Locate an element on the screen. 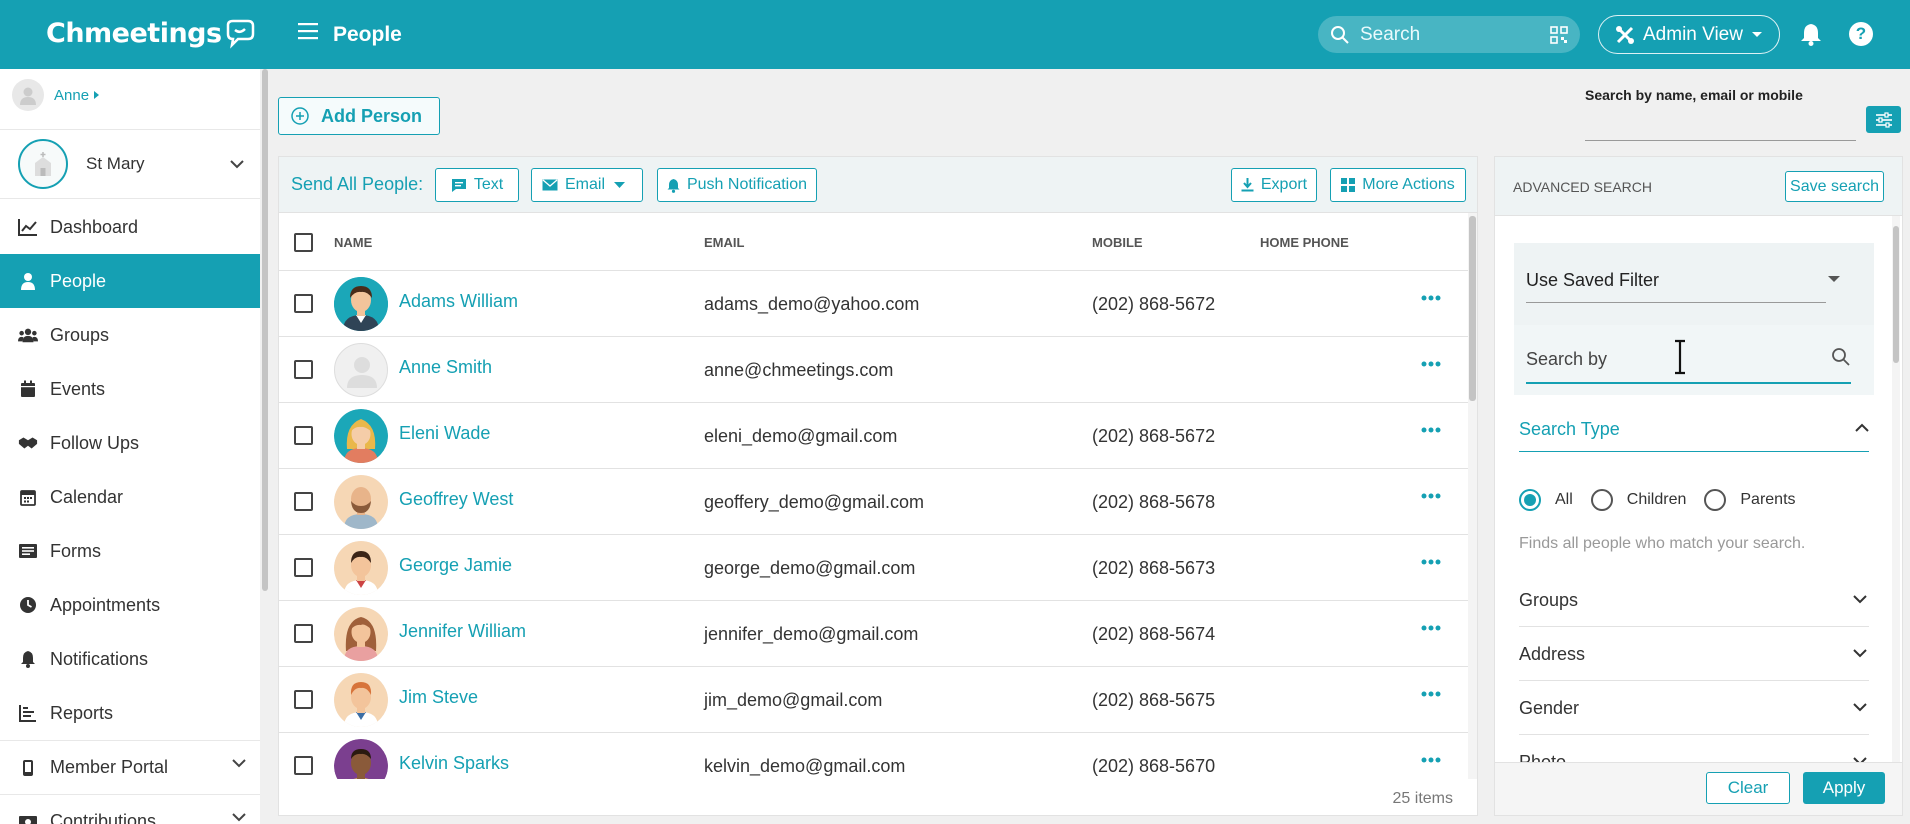 The image size is (1910, 824). person-name-link: Anne Smith is located at coordinates (445, 367).